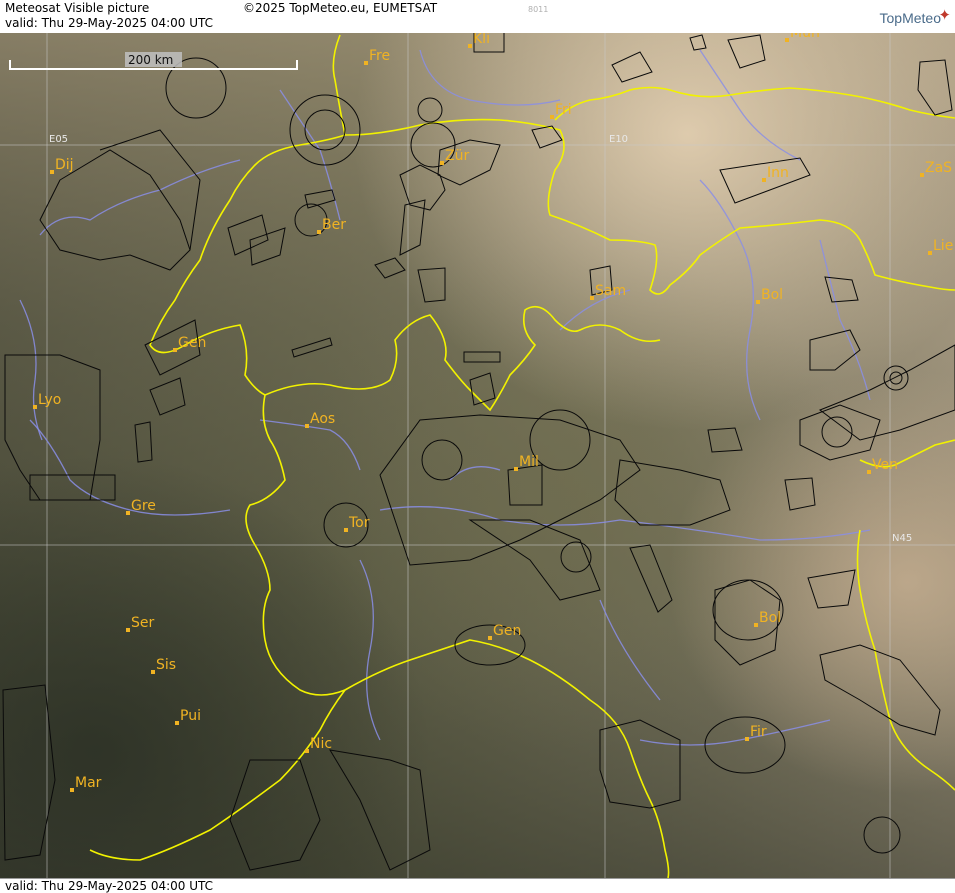 Image resolution: width=955 pixels, height=893 pixels. What do you see at coordinates (321, 744) in the screenshot?
I see `city-label: Nic` at bounding box center [321, 744].